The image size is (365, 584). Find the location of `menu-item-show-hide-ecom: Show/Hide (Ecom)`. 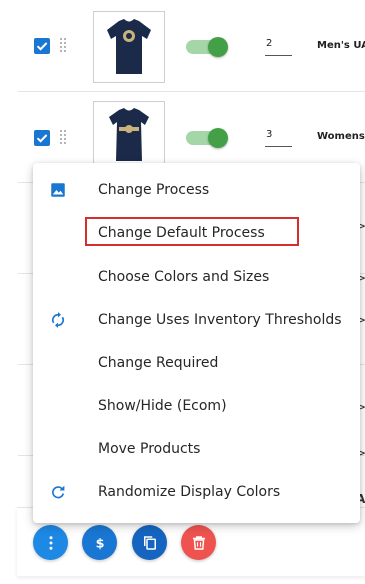

menu-item-show-hide-ecom: Show/Hide (Ecom) is located at coordinates (196, 407).